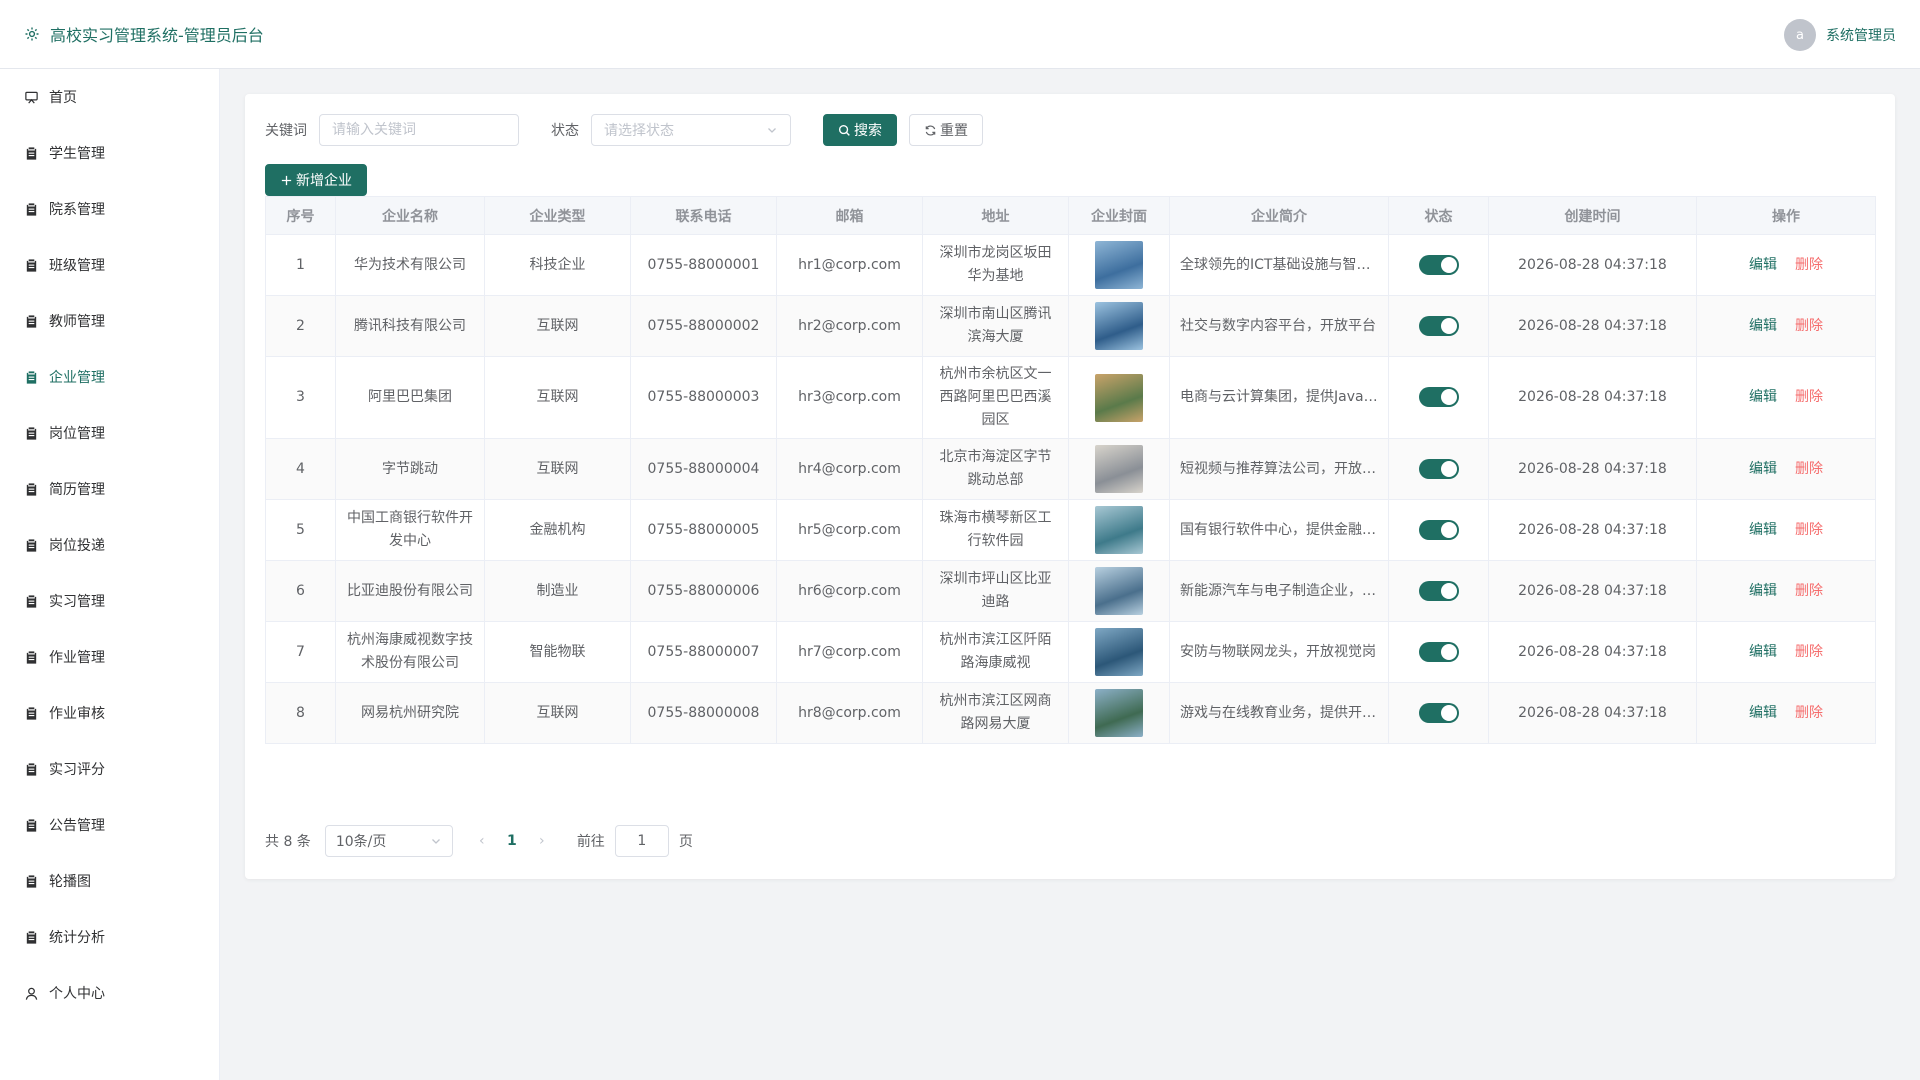 Image resolution: width=1920 pixels, height=1080 pixels. I want to click on keyword-input, so click(419, 130).